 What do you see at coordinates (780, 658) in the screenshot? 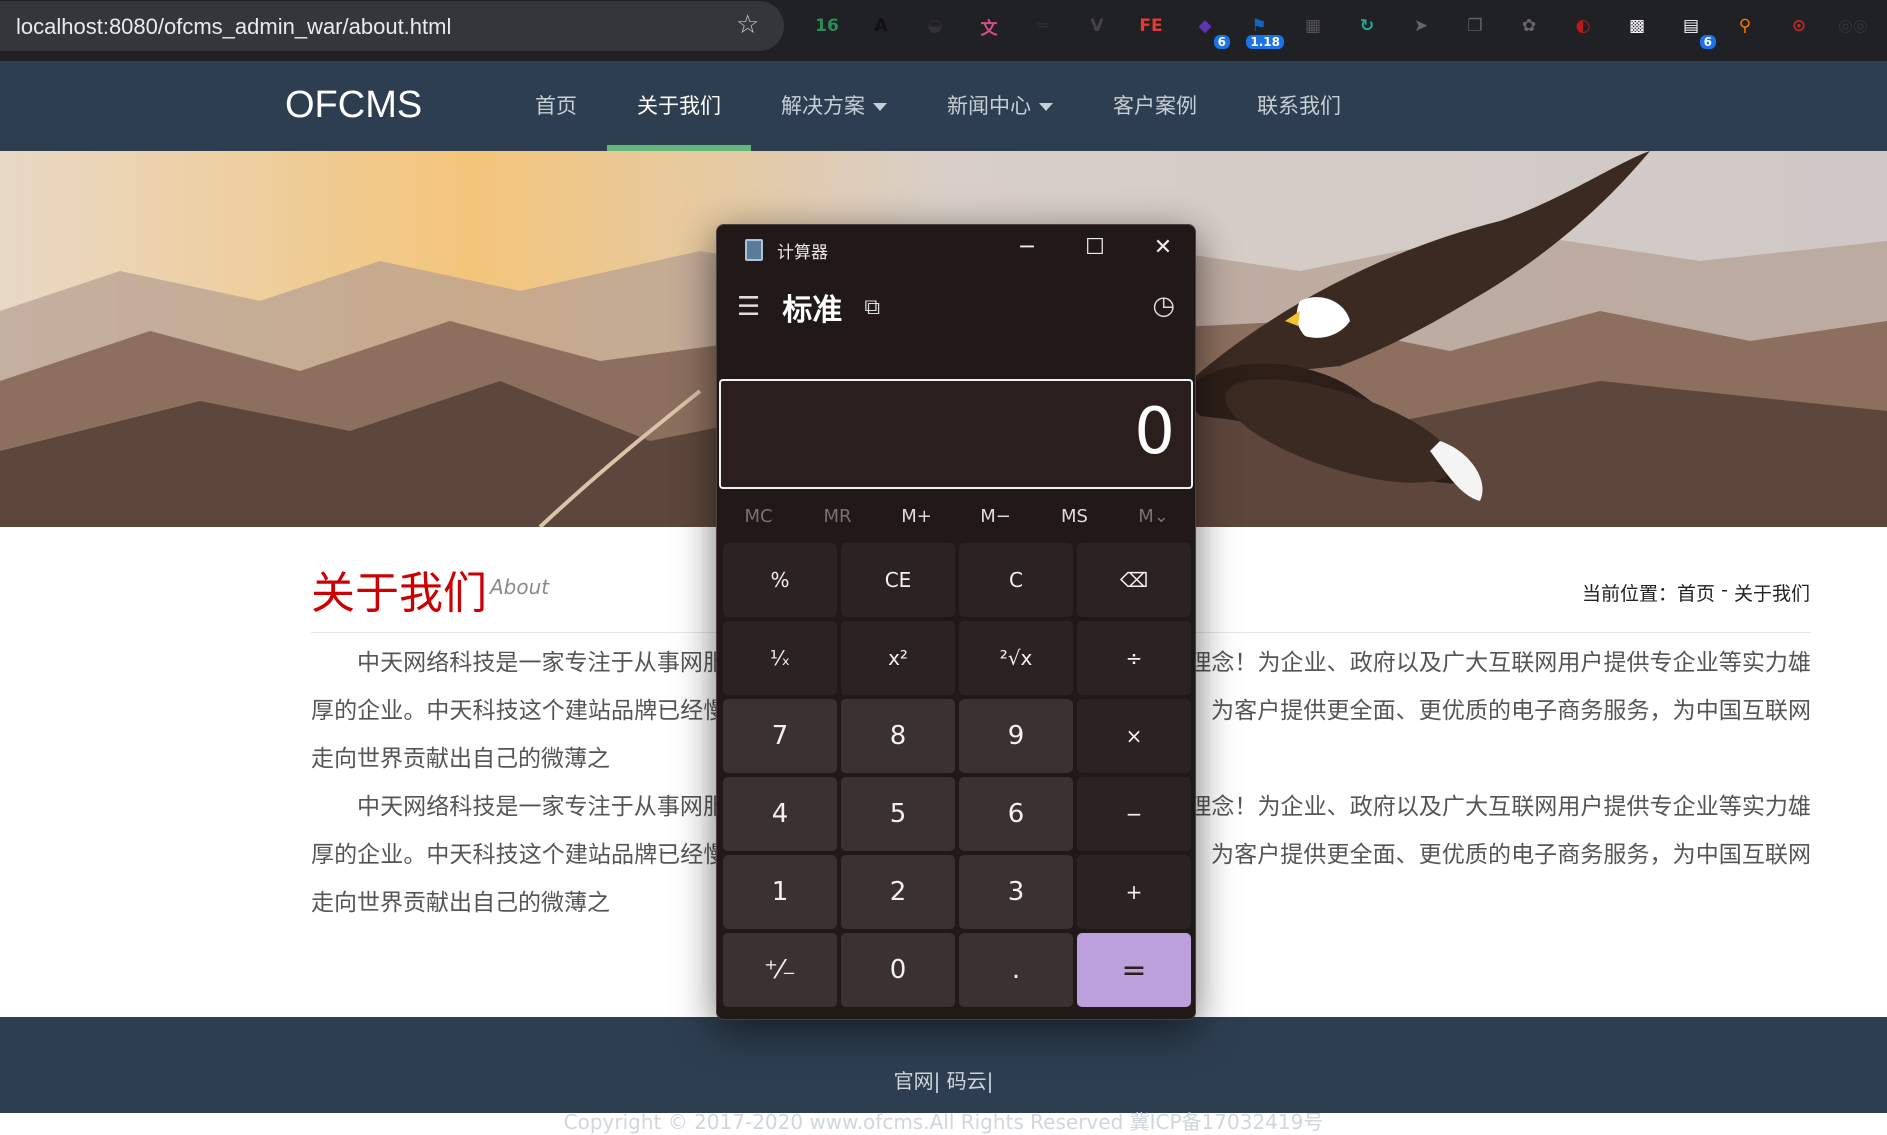
I see `reciprocal-key: ¹⁄ₓ` at bounding box center [780, 658].